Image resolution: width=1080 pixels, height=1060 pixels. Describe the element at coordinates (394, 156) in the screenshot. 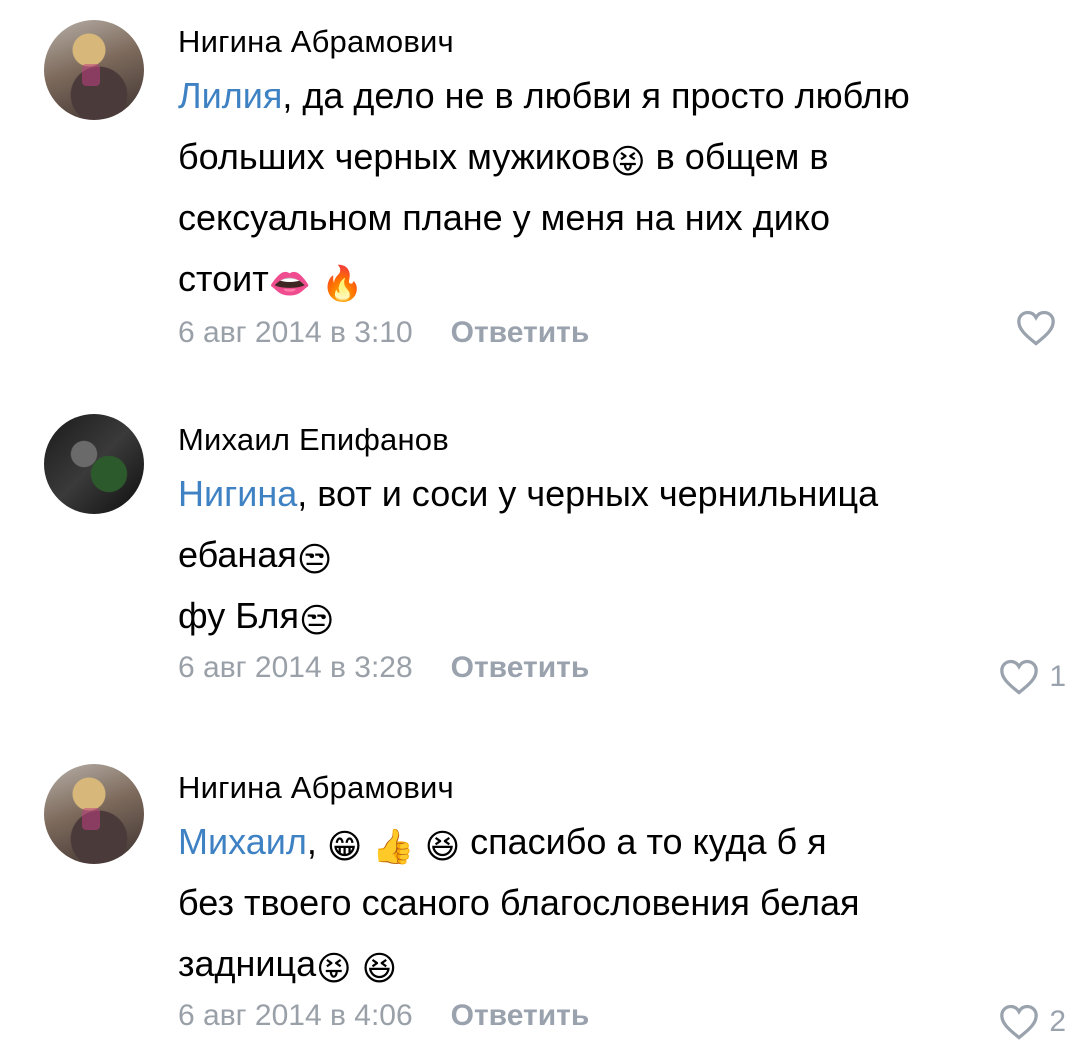

I see `text-line: больших черных мужиков` at that location.